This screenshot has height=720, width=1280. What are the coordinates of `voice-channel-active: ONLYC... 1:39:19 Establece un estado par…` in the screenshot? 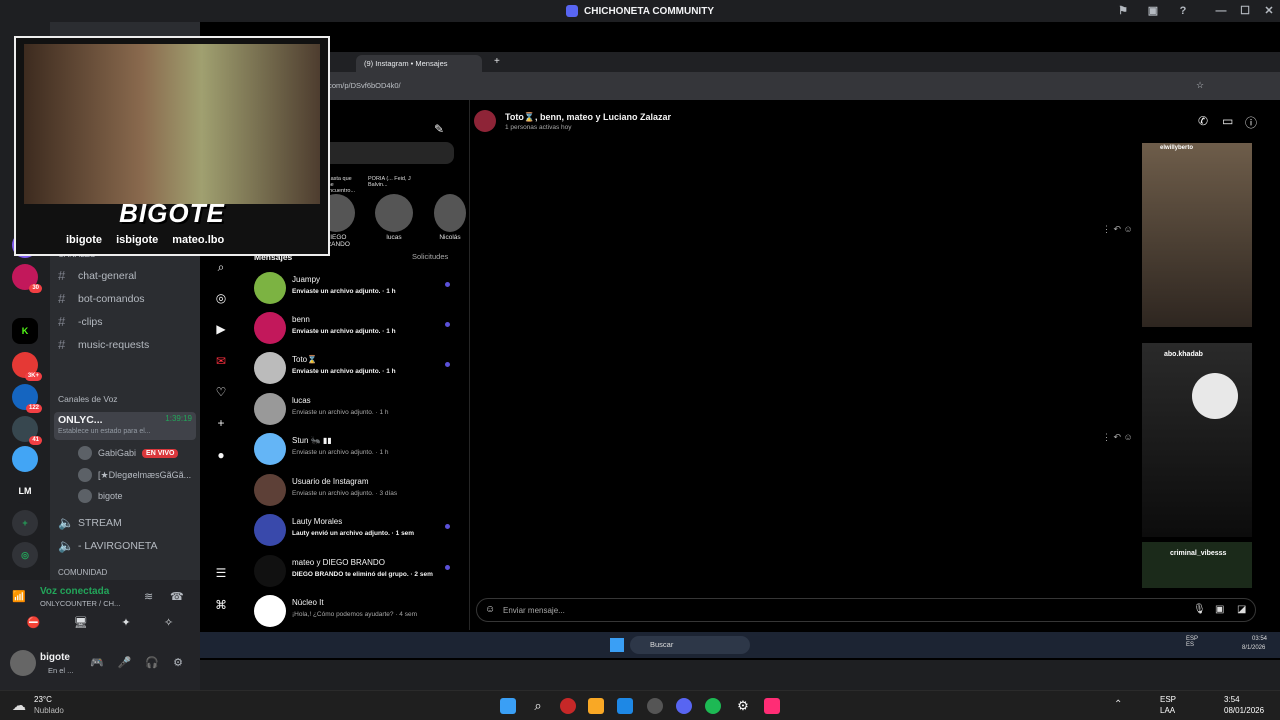 It's located at (125, 426).